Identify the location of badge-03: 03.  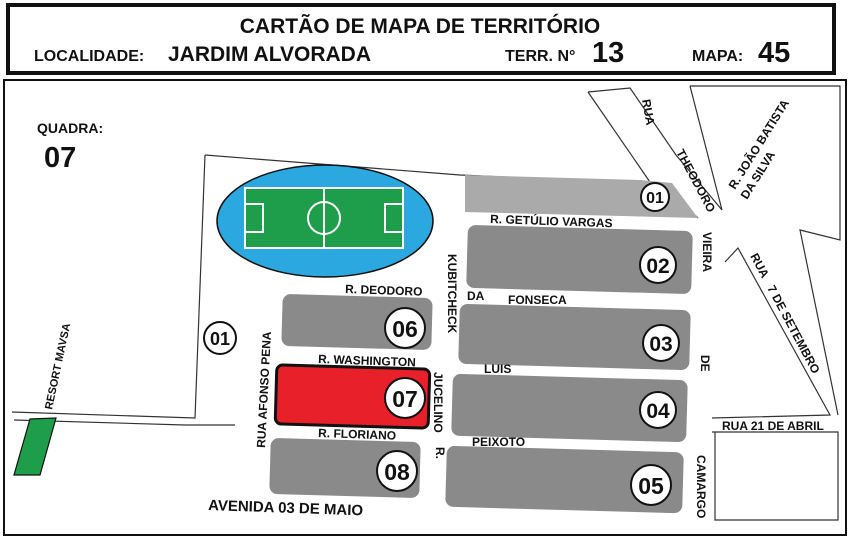
(660, 344).